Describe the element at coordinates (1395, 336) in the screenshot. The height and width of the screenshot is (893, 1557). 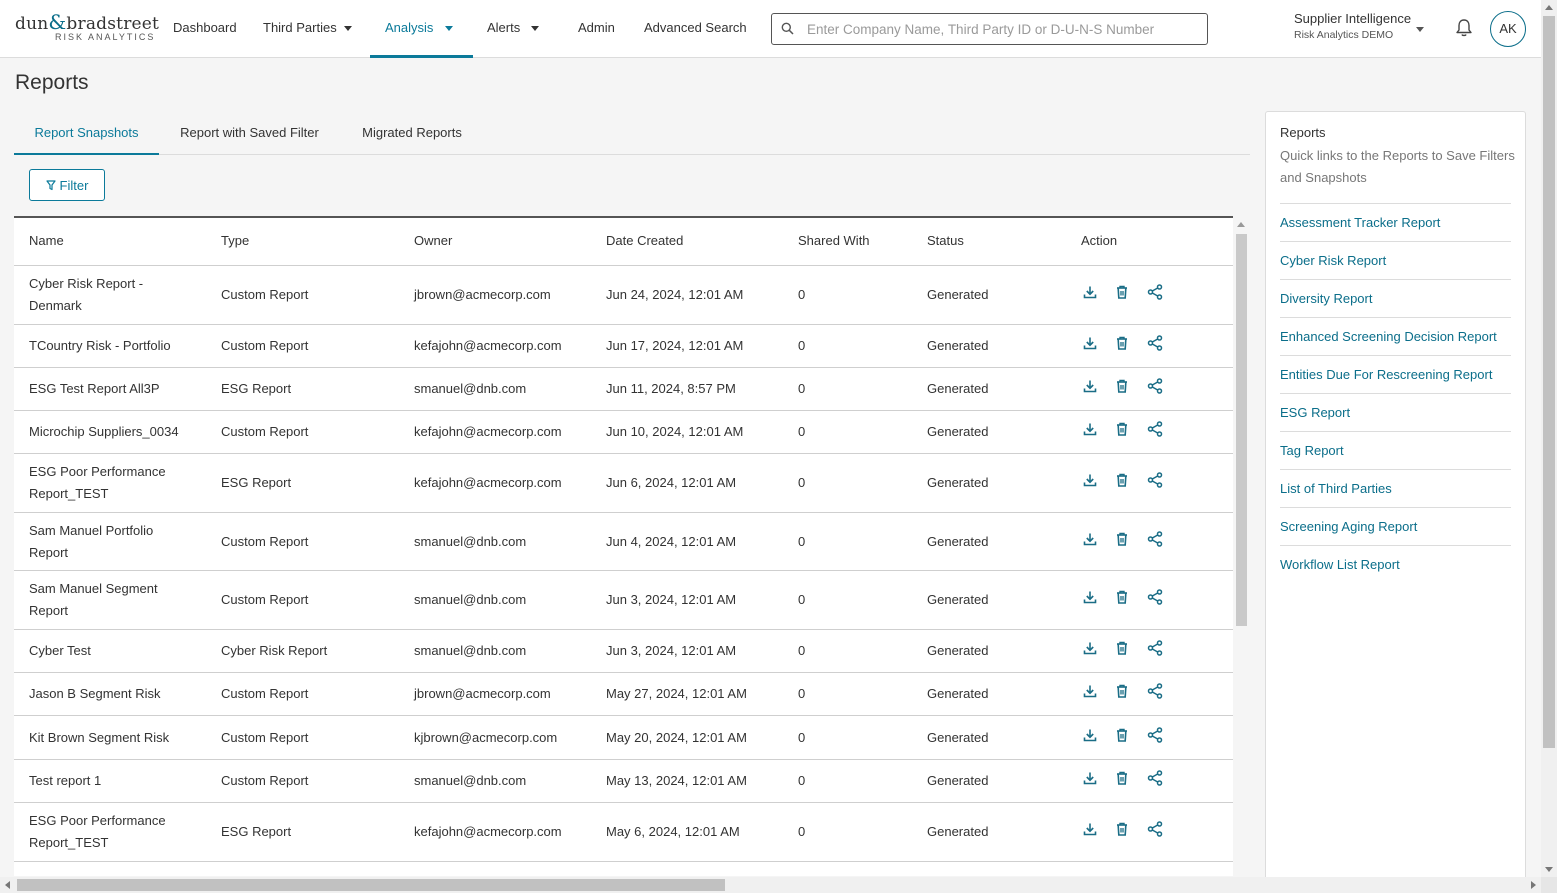
I see `quick-link: Enhanced Screening Decision Report` at that location.